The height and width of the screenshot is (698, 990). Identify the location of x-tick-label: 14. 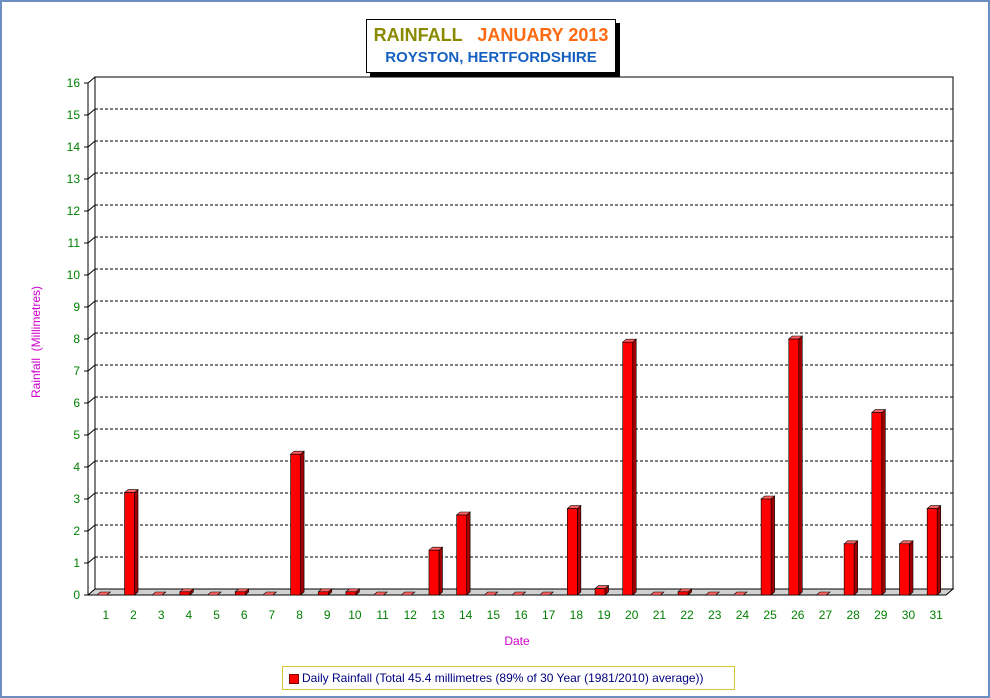
(466, 615).